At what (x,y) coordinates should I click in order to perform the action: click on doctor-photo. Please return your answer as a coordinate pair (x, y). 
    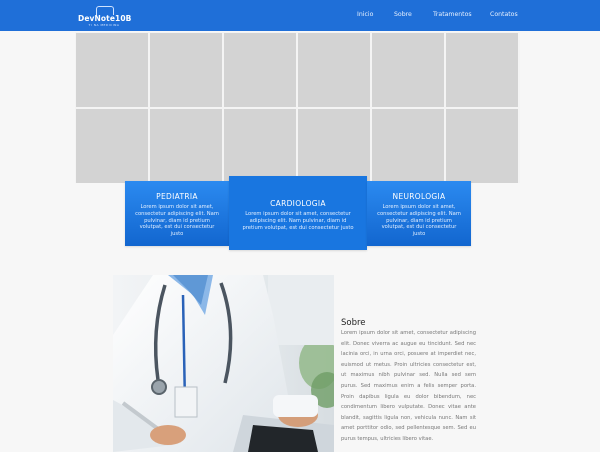
    Looking at the image, I should click on (223, 363).